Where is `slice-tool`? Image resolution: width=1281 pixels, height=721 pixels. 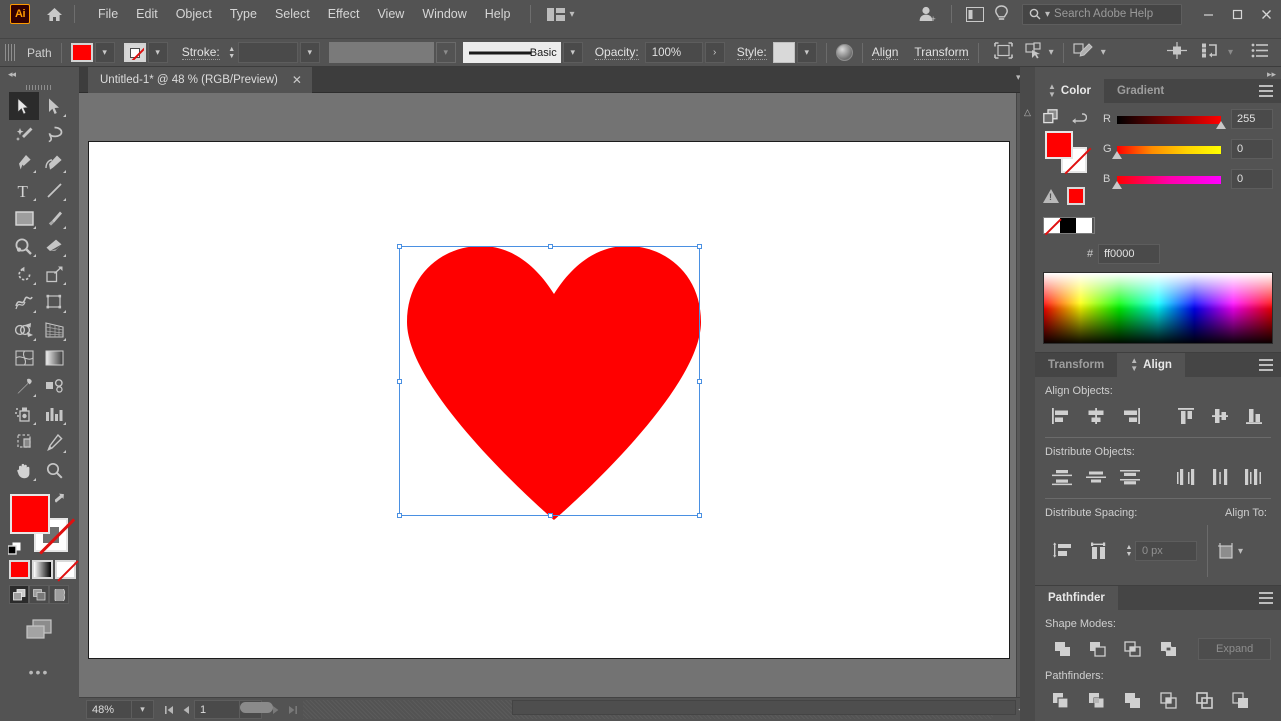 slice-tool is located at coordinates (54, 442).